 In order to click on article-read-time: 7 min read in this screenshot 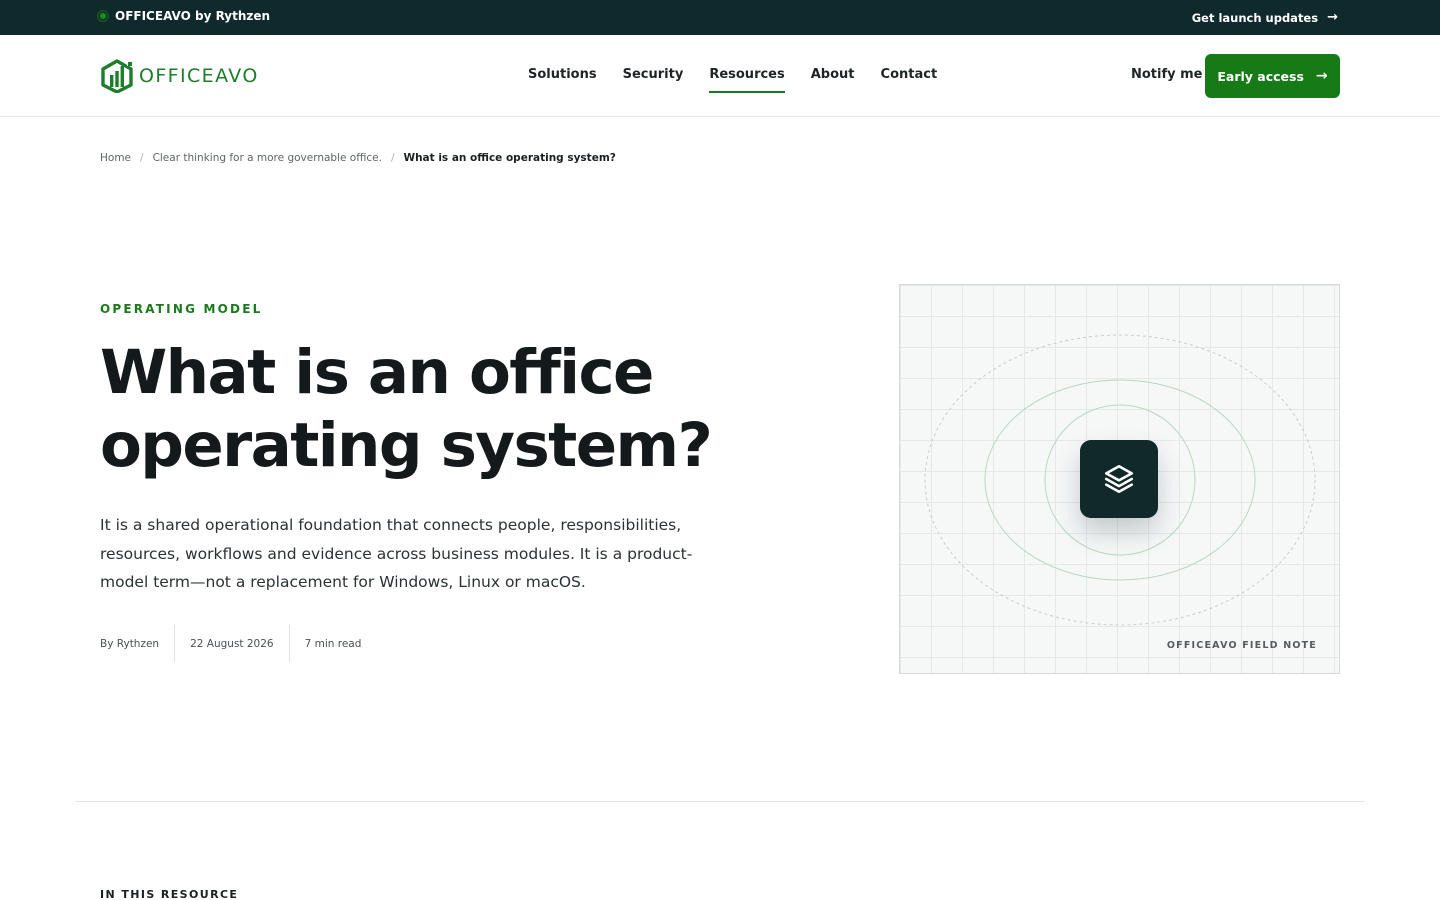, I will do `click(332, 643)`.